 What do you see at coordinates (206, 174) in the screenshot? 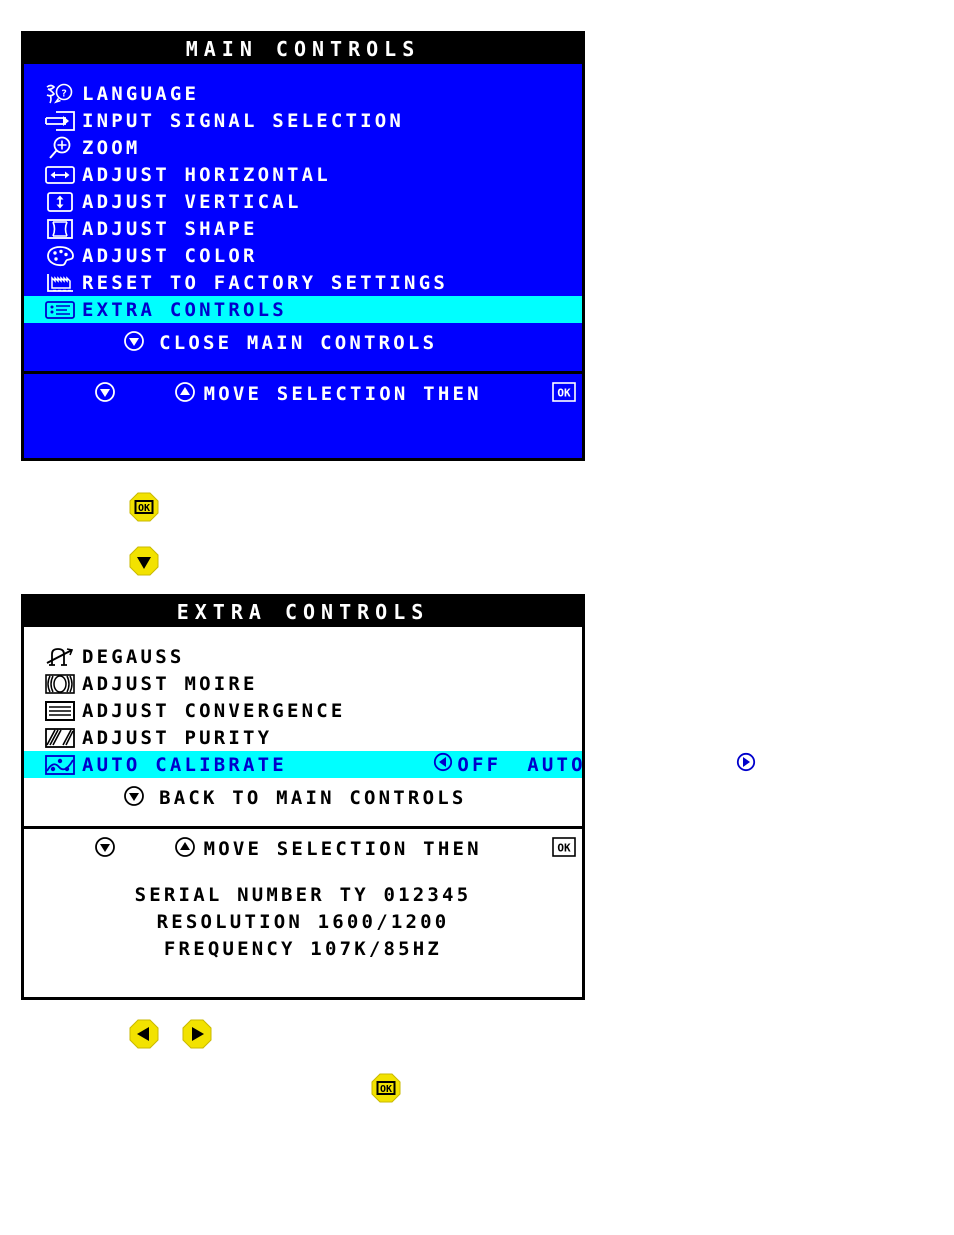
I see `menu-item-label: ADJUST HORIZONTAL` at bounding box center [206, 174].